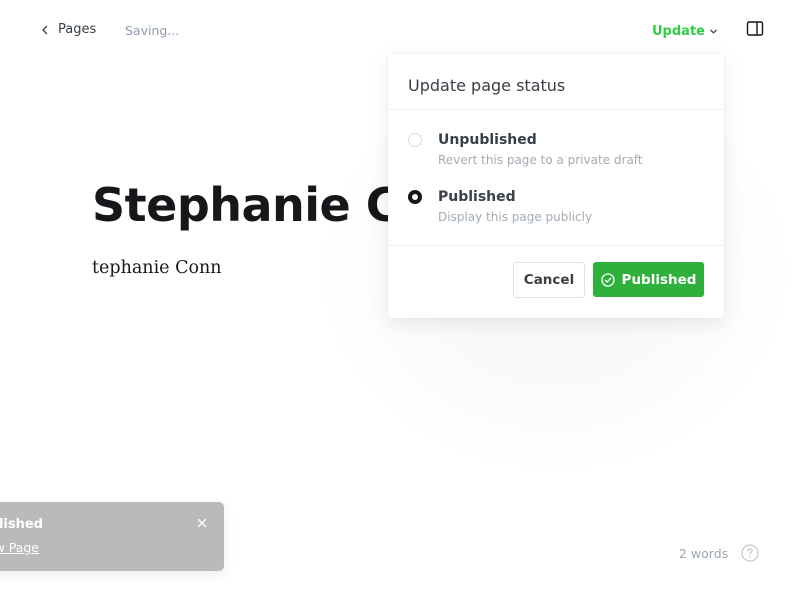  Describe the element at coordinates (45, 29) in the screenshot. I see `chevron-left-icon` at that location.